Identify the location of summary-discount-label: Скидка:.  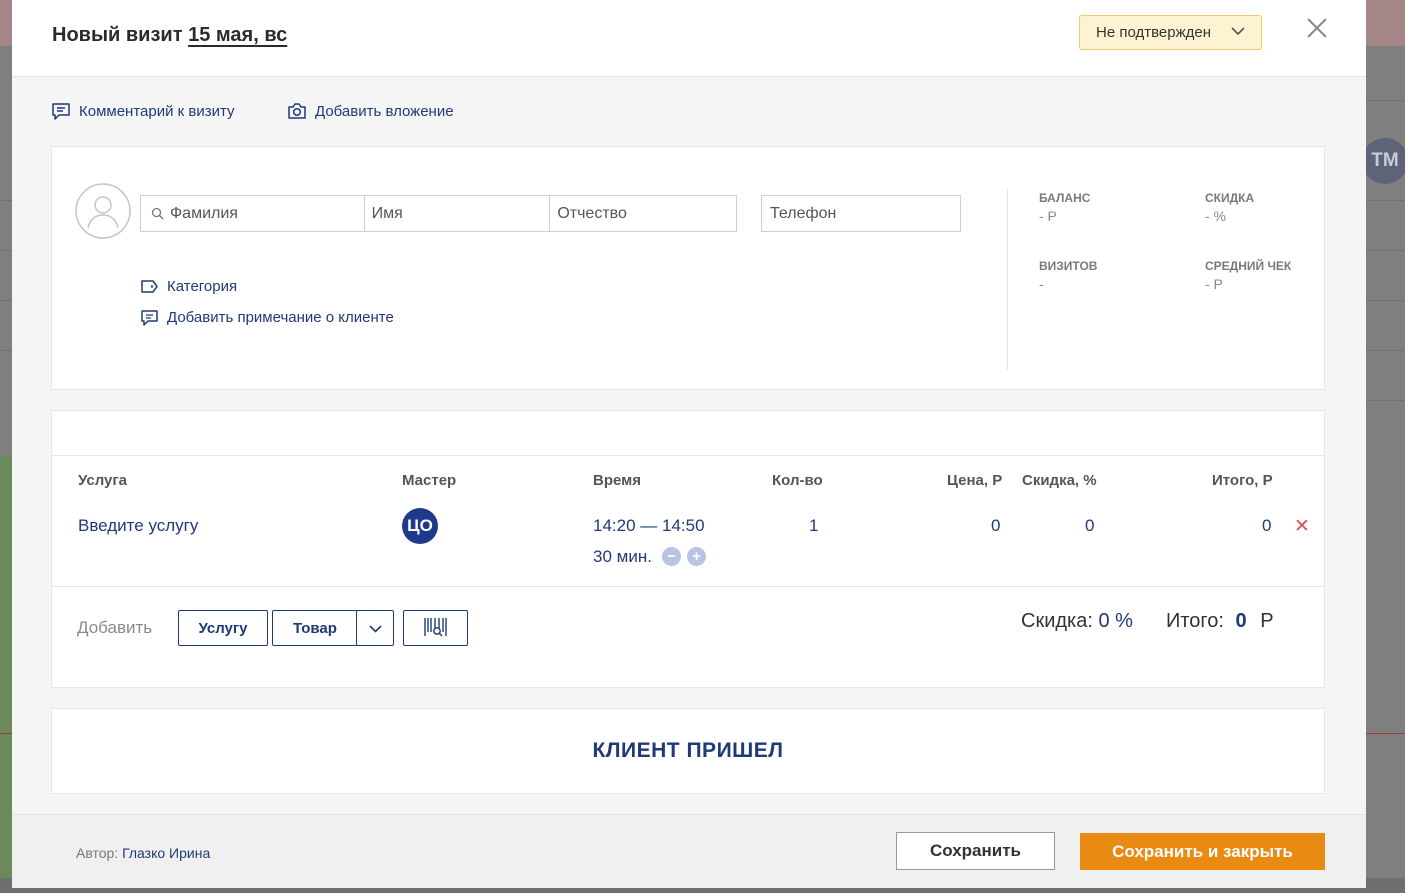
(1057, 621).